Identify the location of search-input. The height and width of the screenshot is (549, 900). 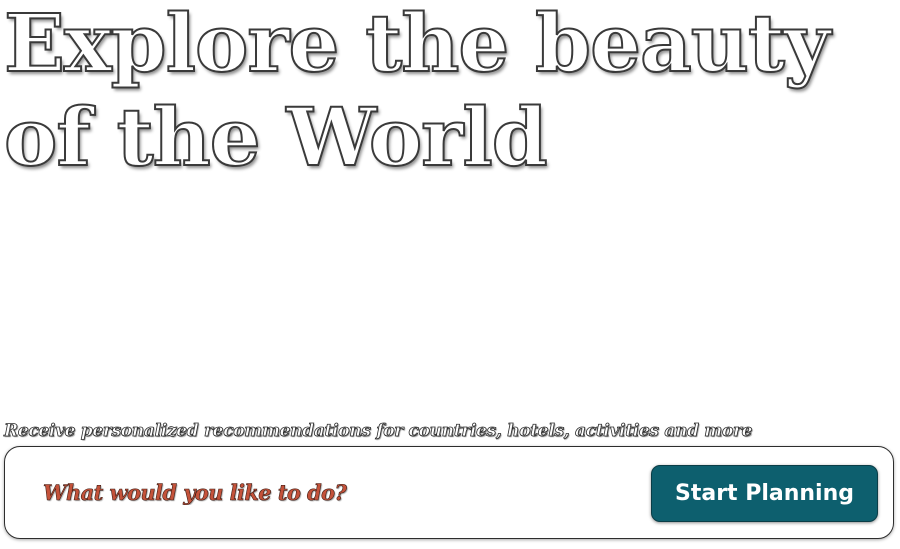
(338, 492).